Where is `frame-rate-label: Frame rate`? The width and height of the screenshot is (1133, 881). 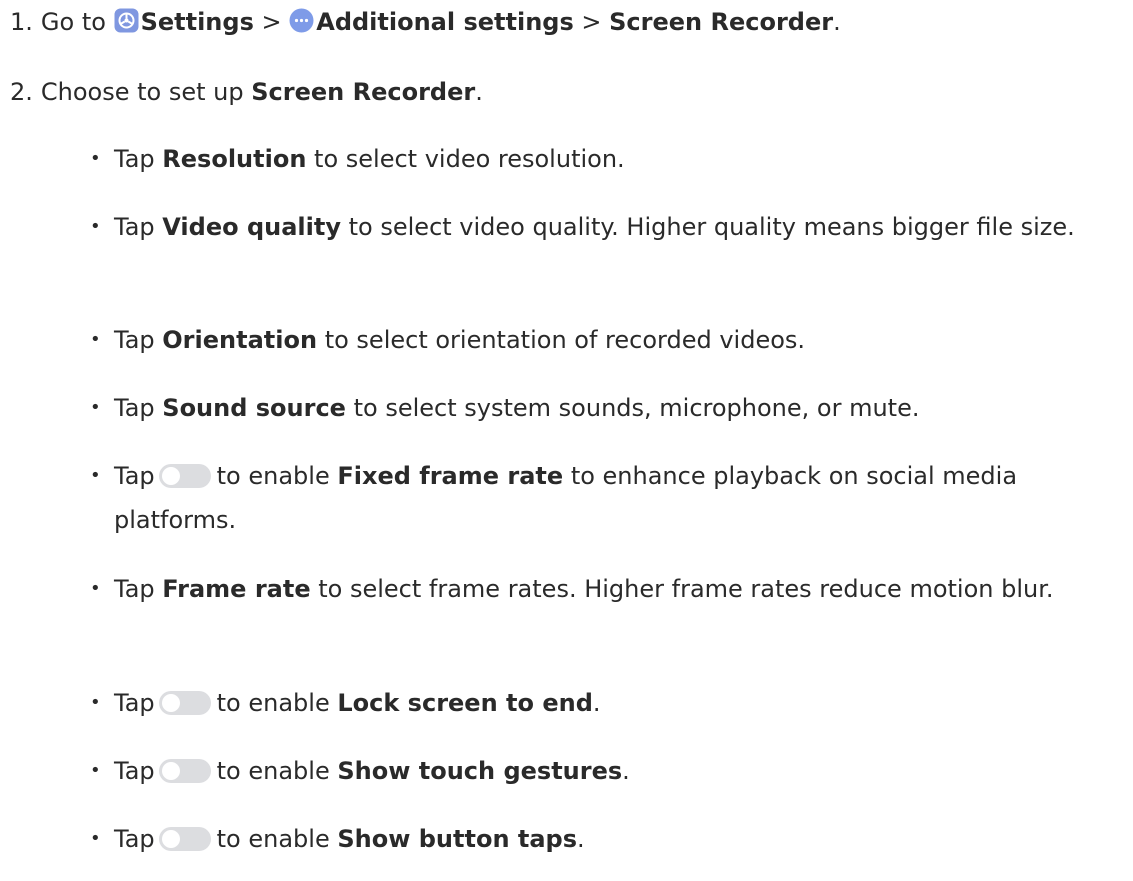
frame-rate-label: Frame rate is located at coordinates (236, 589).